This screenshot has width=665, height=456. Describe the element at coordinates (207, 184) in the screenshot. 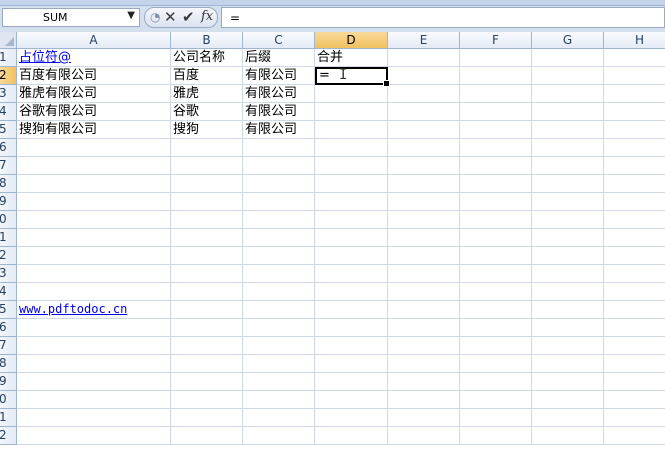

I see `cell-b8` at that location.